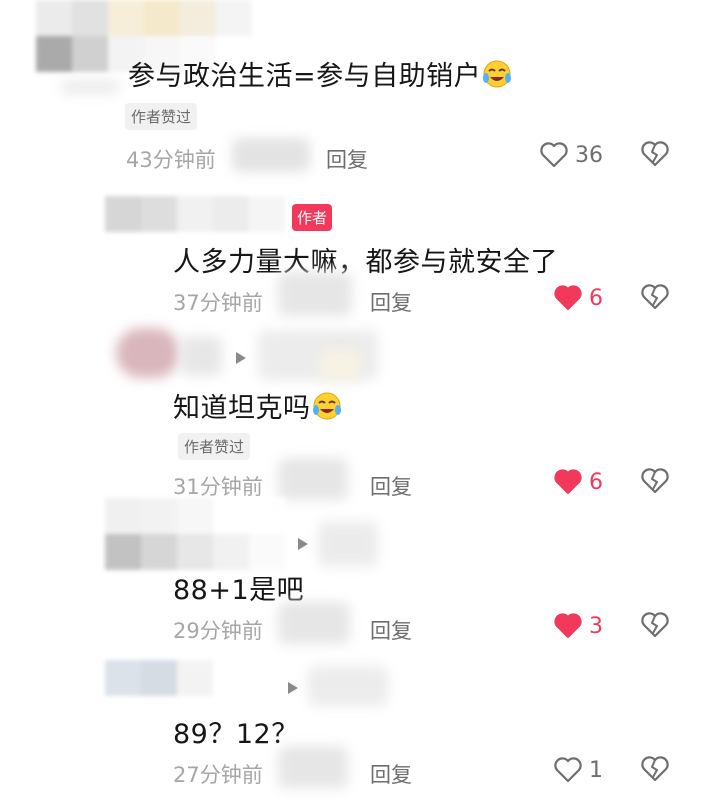 The width and height of the screenshot is (711, 800). What do you see at coordinates (571, 155) in the screenshot?
I see `like-button: 36` at bounding box center [571, 155].